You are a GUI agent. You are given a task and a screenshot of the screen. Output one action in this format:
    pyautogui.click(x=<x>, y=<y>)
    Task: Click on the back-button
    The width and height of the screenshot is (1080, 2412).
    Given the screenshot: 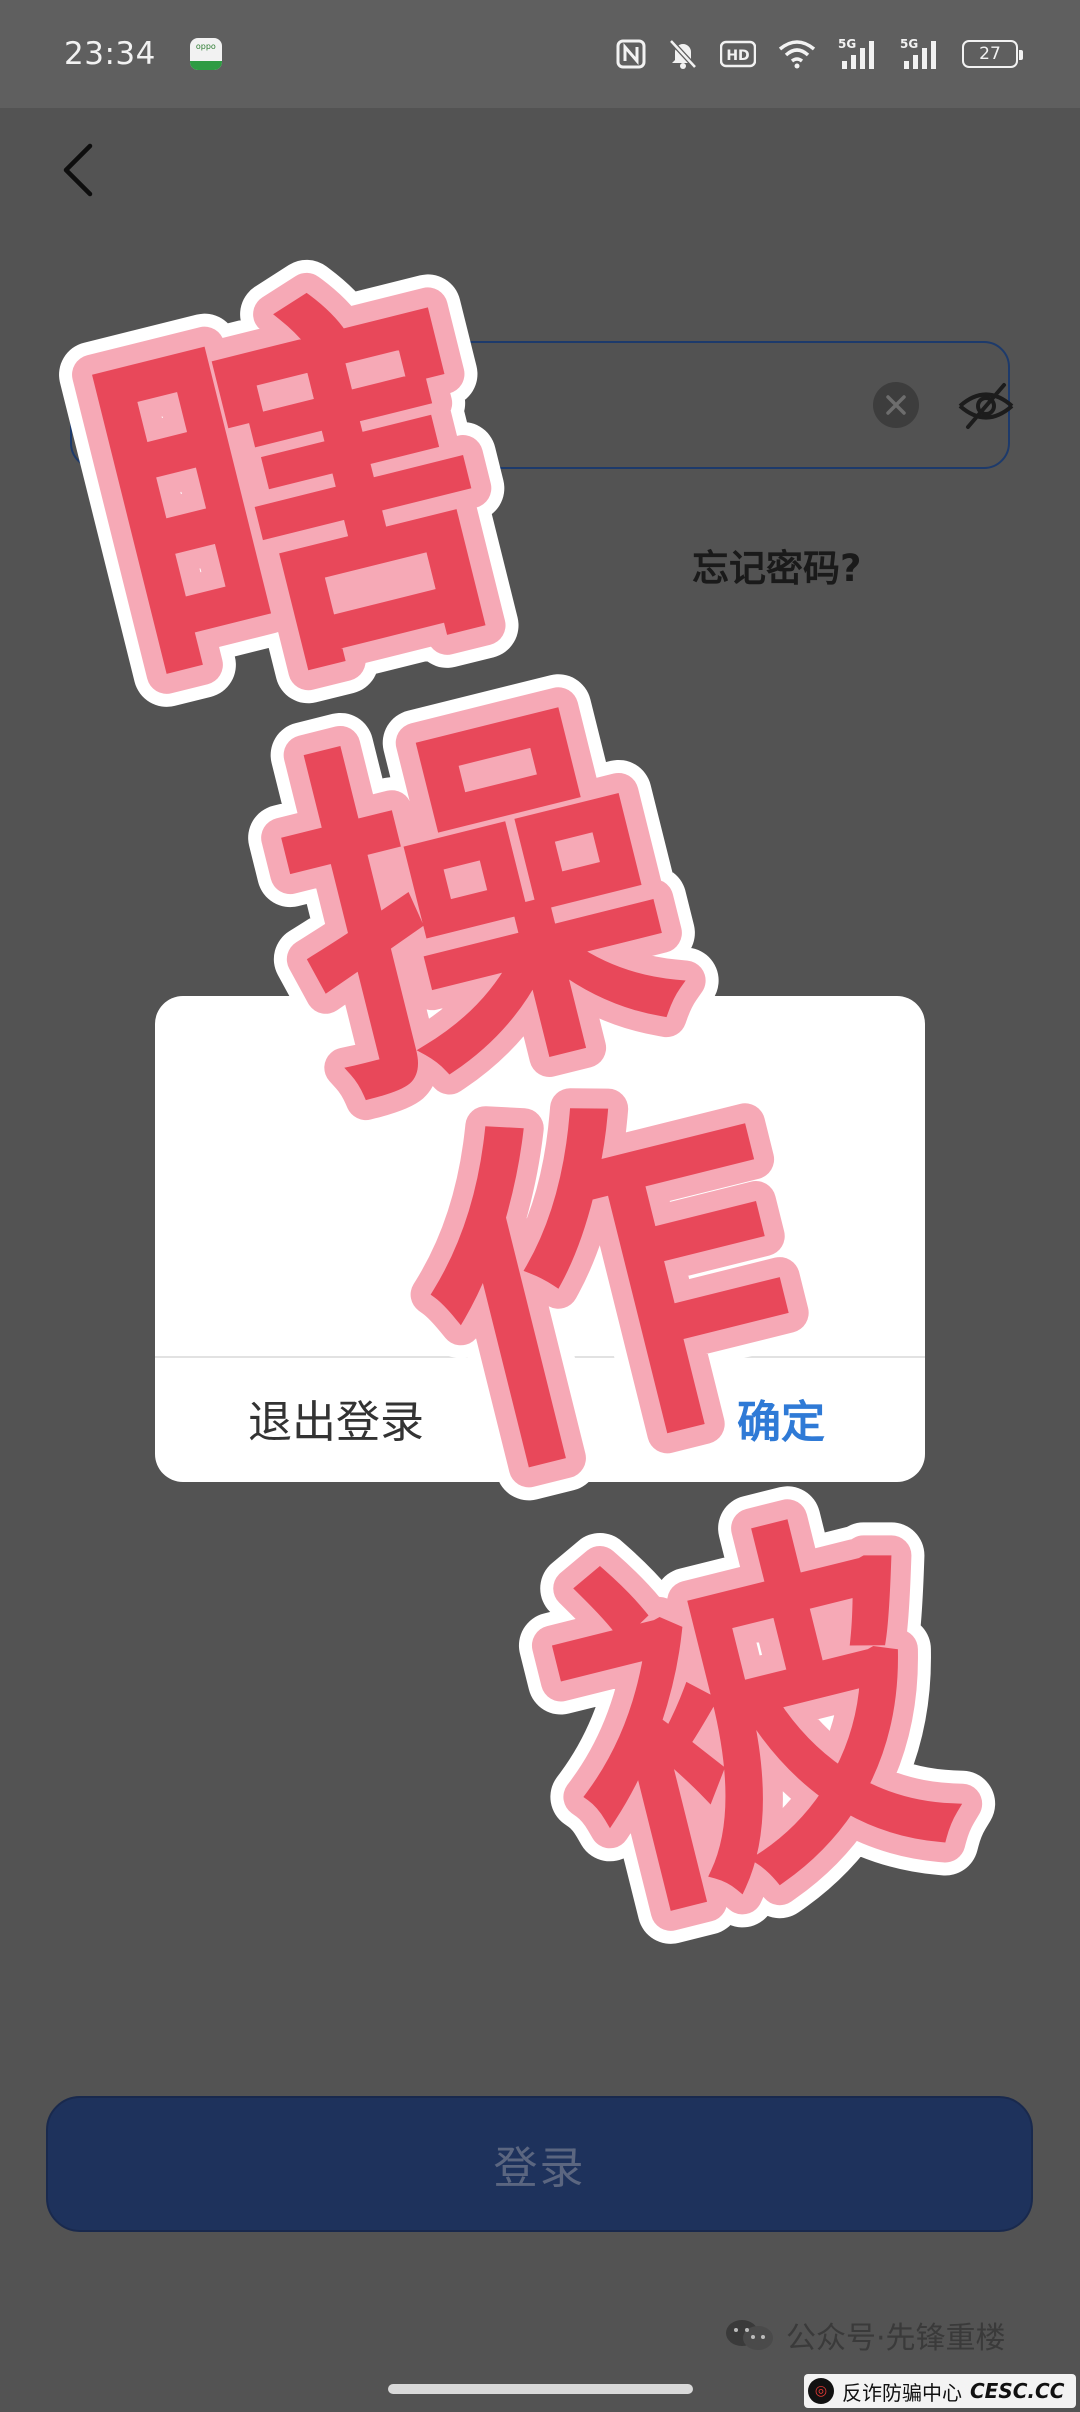 What is the action you would take?
    pyautogui.click(x=78, y=170)
    